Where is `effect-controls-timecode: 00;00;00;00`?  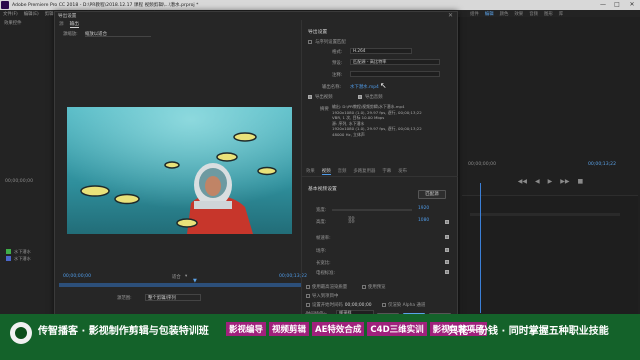
effect-controls-timecode: 00;00;00;00 is located at coordinates (19, 181).